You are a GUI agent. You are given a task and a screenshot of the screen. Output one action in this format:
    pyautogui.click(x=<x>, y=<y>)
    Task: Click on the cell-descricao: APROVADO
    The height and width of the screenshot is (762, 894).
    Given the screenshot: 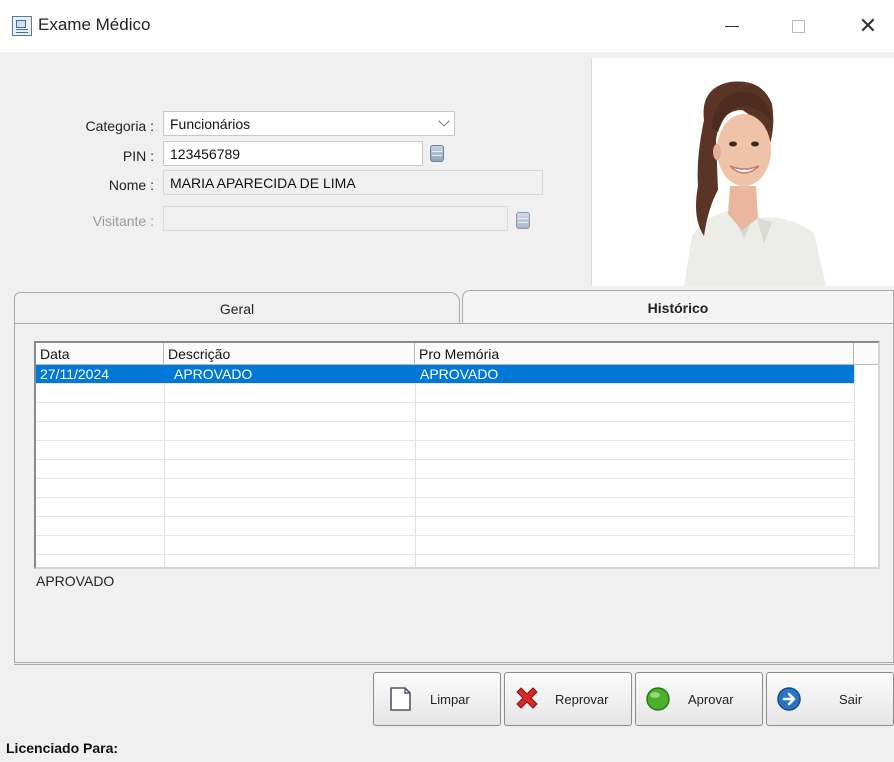 What is the action you would take?
    pyautogui.click(x=213, y=374)
    